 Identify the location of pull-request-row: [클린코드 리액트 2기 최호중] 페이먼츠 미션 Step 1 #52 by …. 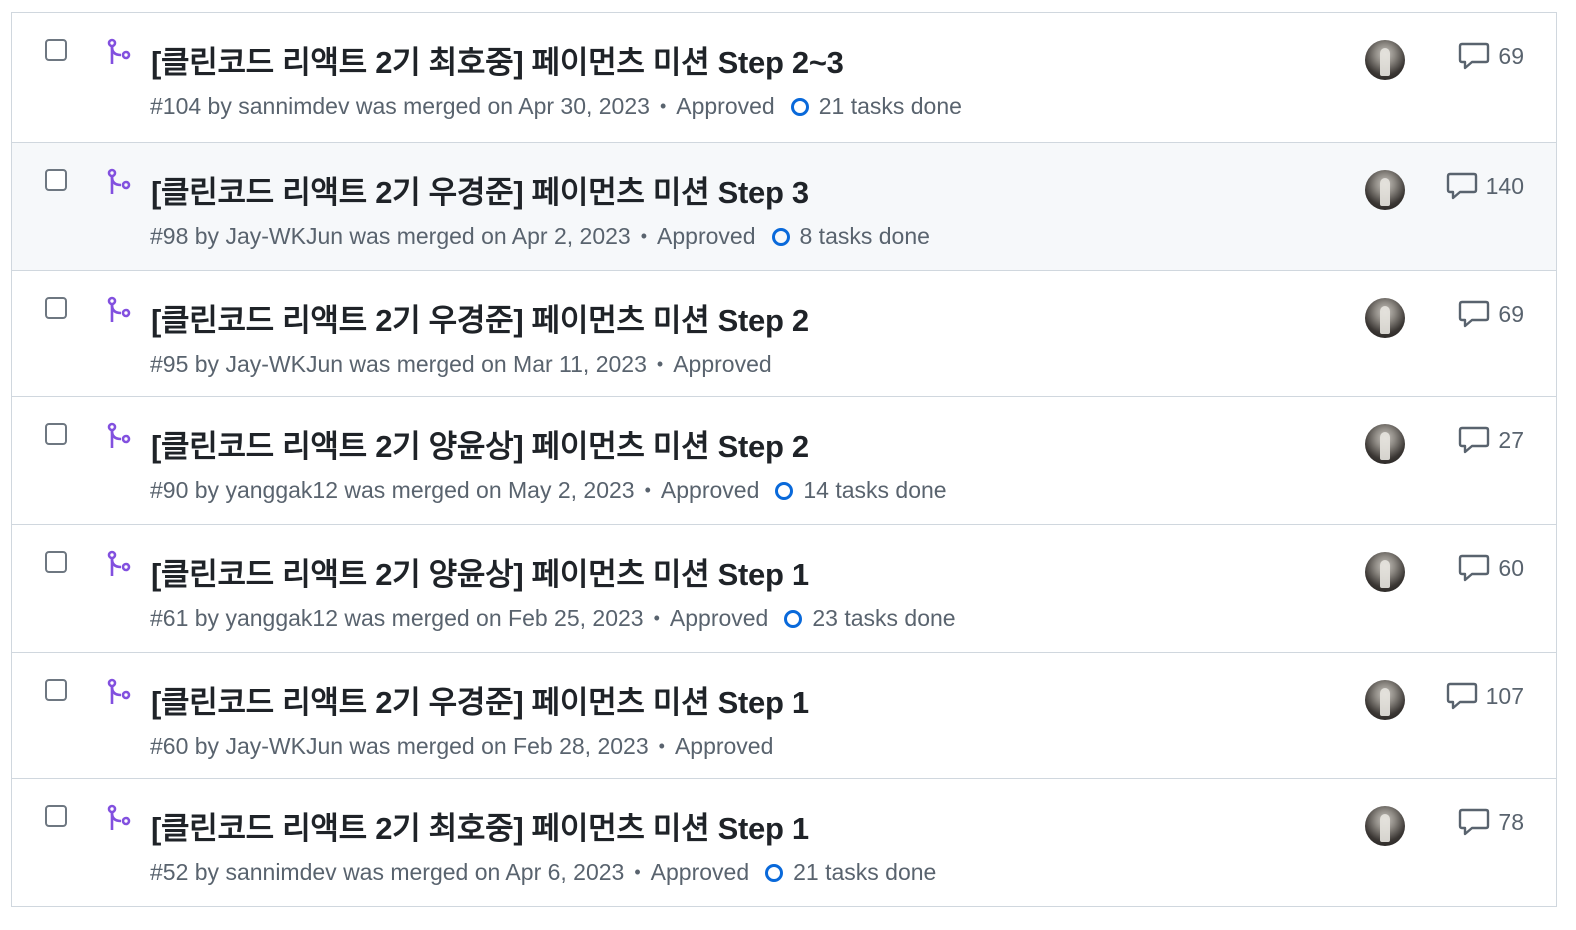
(784, 843).